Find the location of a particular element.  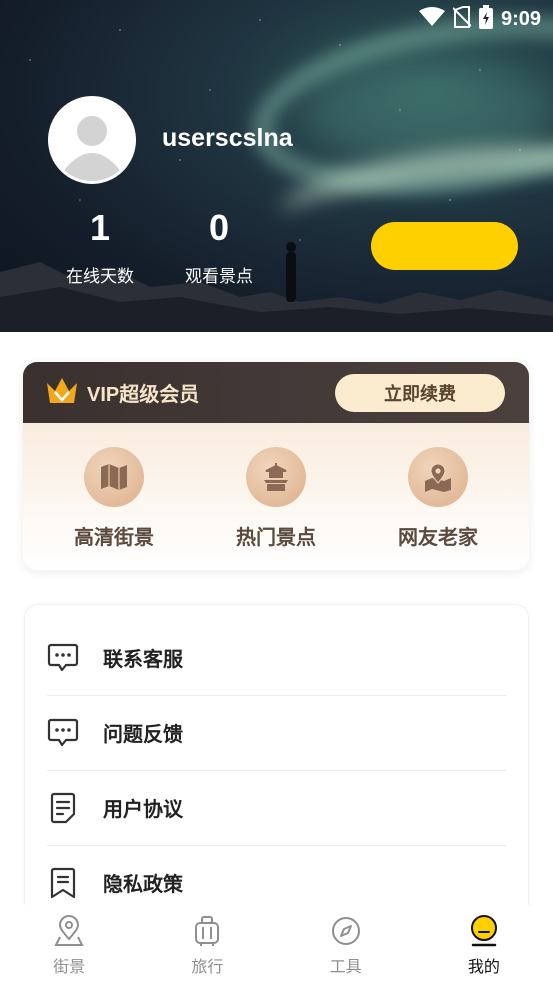

temple-icon is located at coordinates (276, 477).